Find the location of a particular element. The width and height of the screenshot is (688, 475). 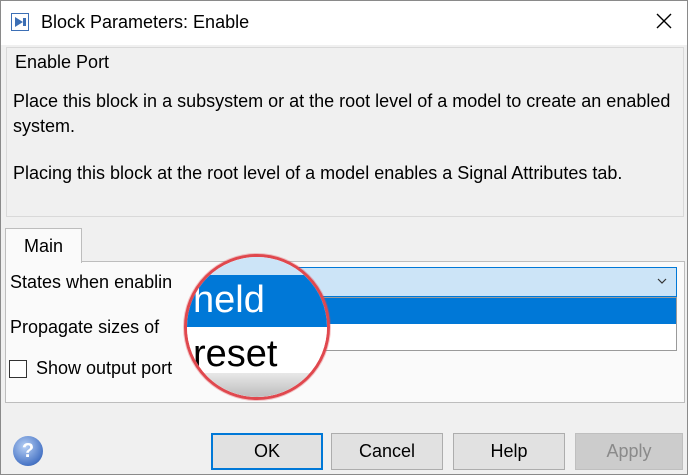

dropdown-option-held is located at coordinates (482, 311).